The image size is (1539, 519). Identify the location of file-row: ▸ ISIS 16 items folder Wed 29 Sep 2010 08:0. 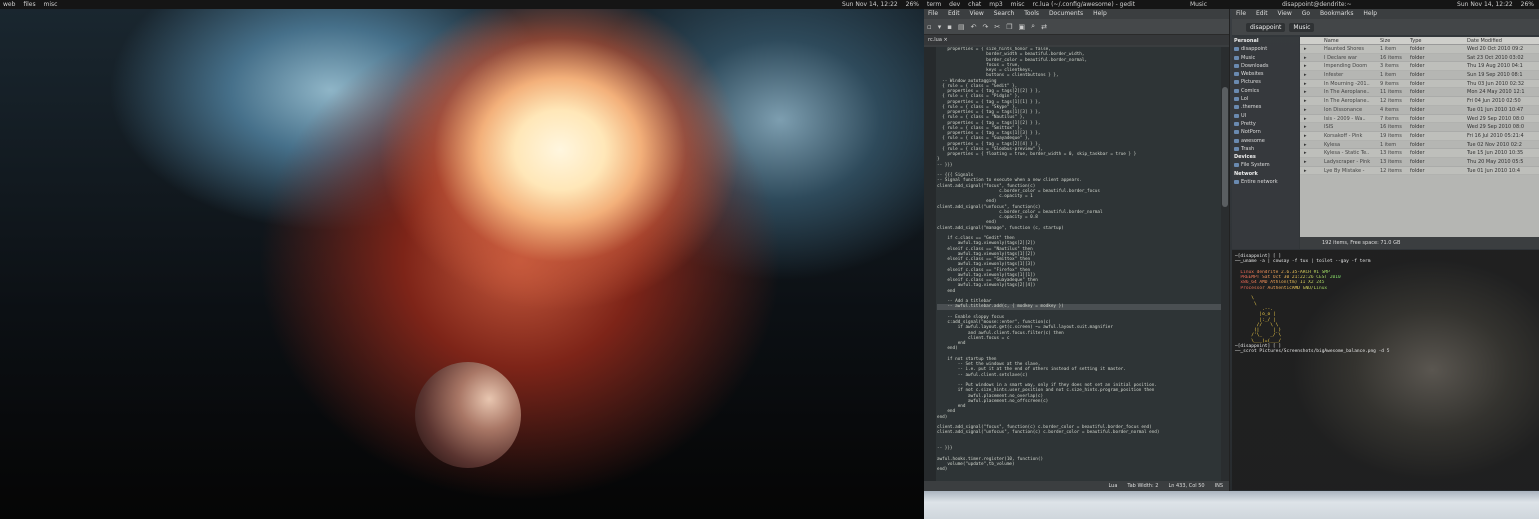
(1419, 127).